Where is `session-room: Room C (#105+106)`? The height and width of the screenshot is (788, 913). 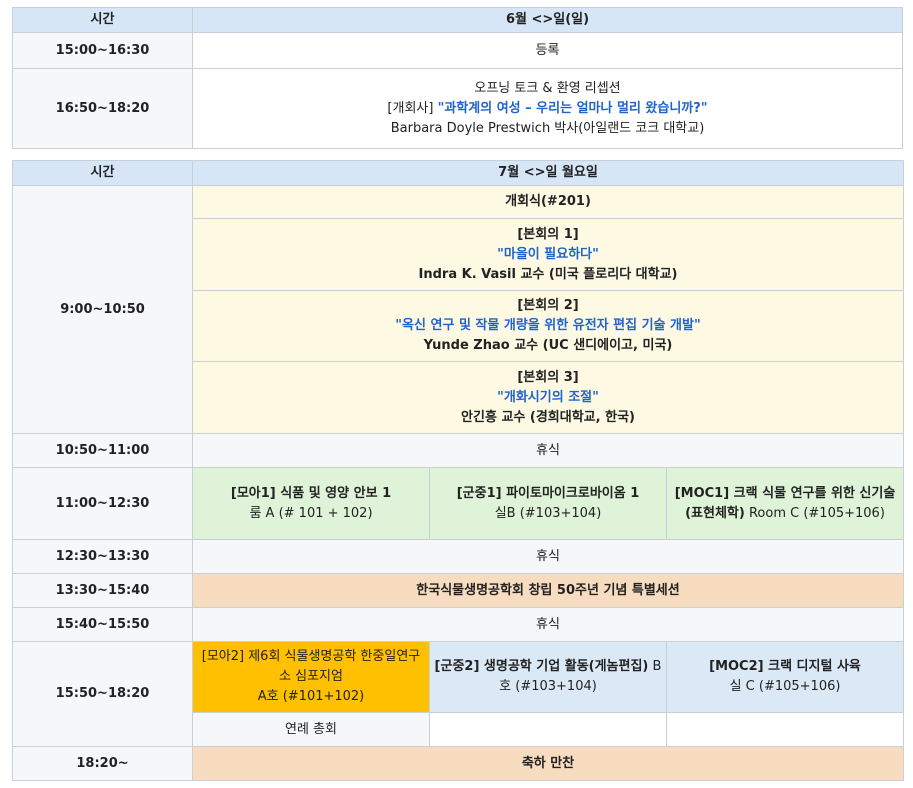 session-room: Room C (#105+106) is located at coordinates (814, 513).